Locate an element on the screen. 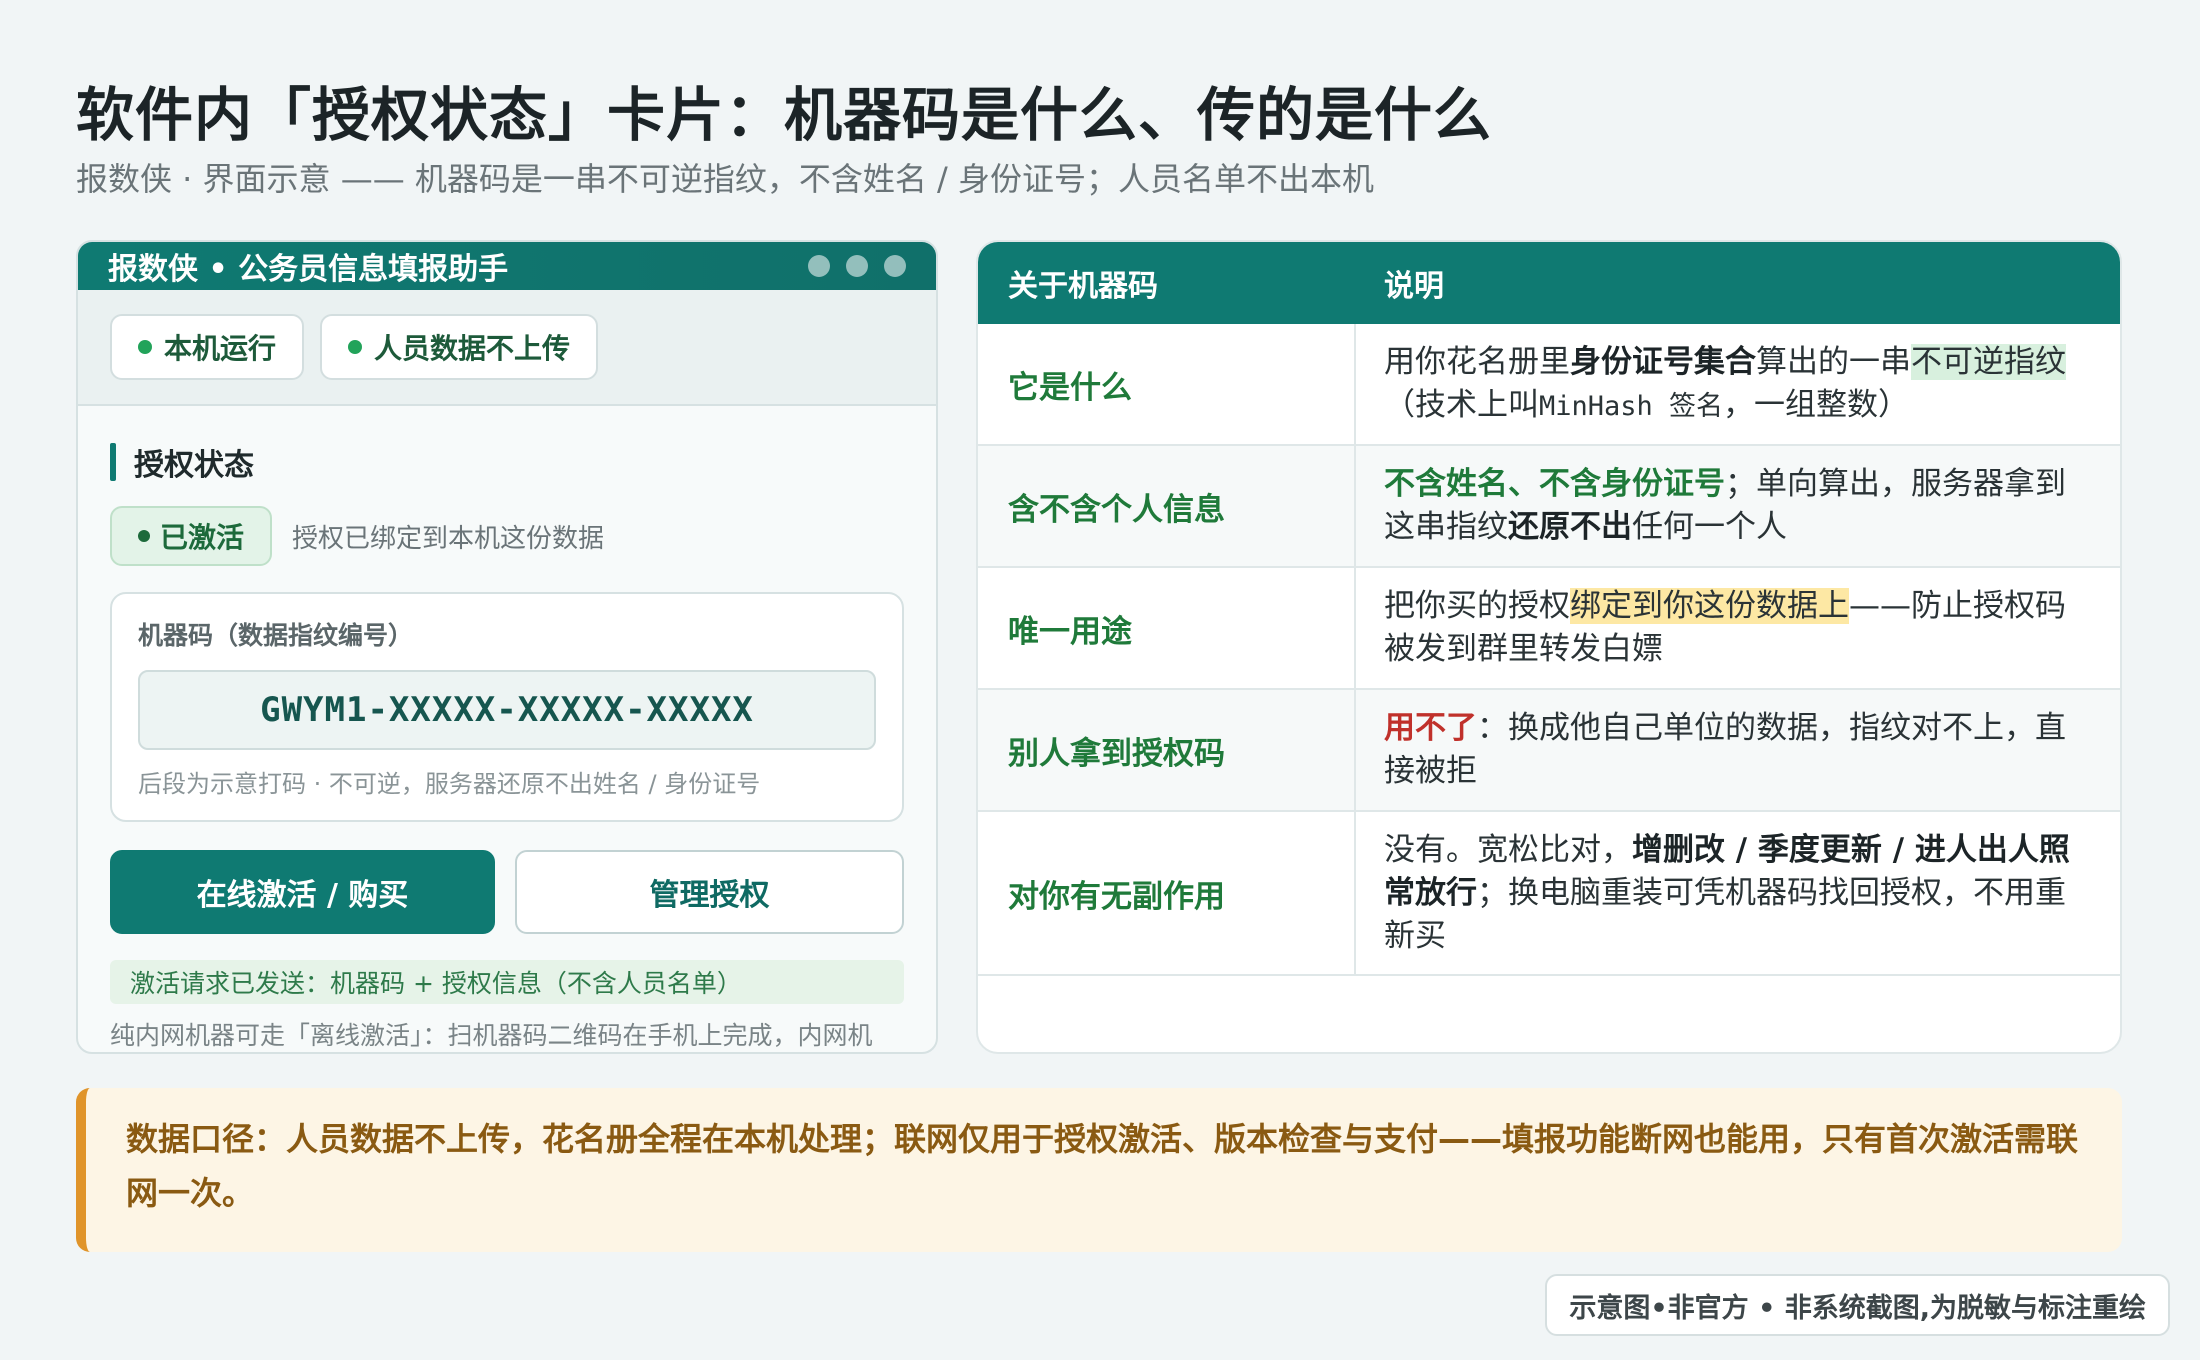  text-span: 没有。宽松比对， is located at coordinates (1508, 849).